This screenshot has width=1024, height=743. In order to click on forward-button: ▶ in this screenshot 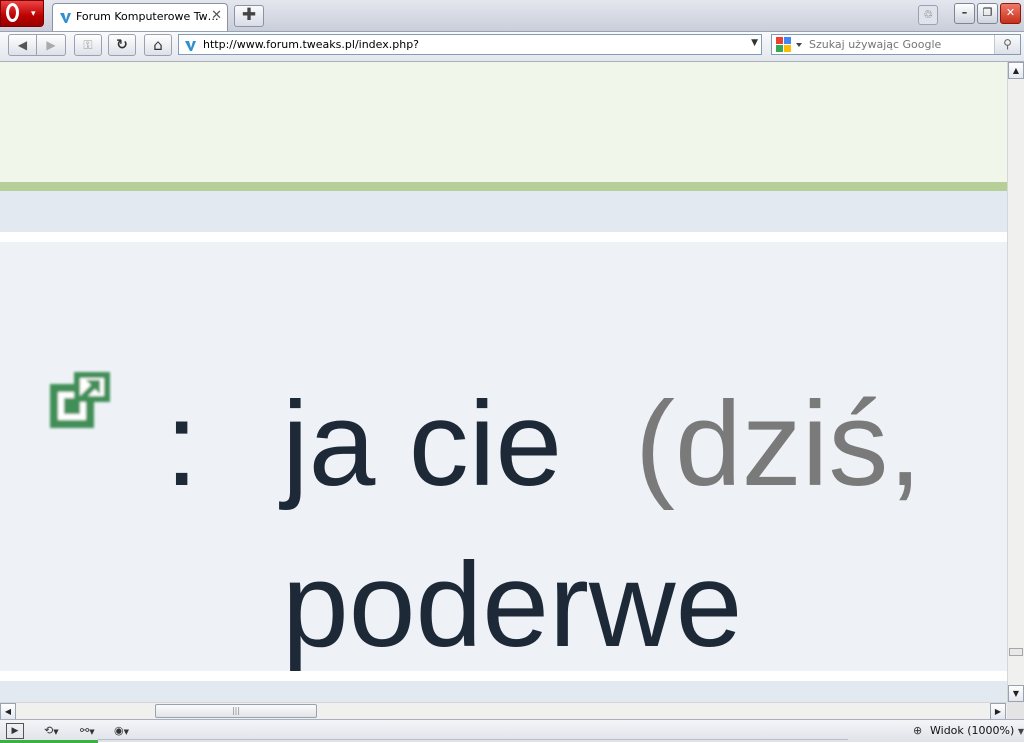, I will do `click(51, 45)`.